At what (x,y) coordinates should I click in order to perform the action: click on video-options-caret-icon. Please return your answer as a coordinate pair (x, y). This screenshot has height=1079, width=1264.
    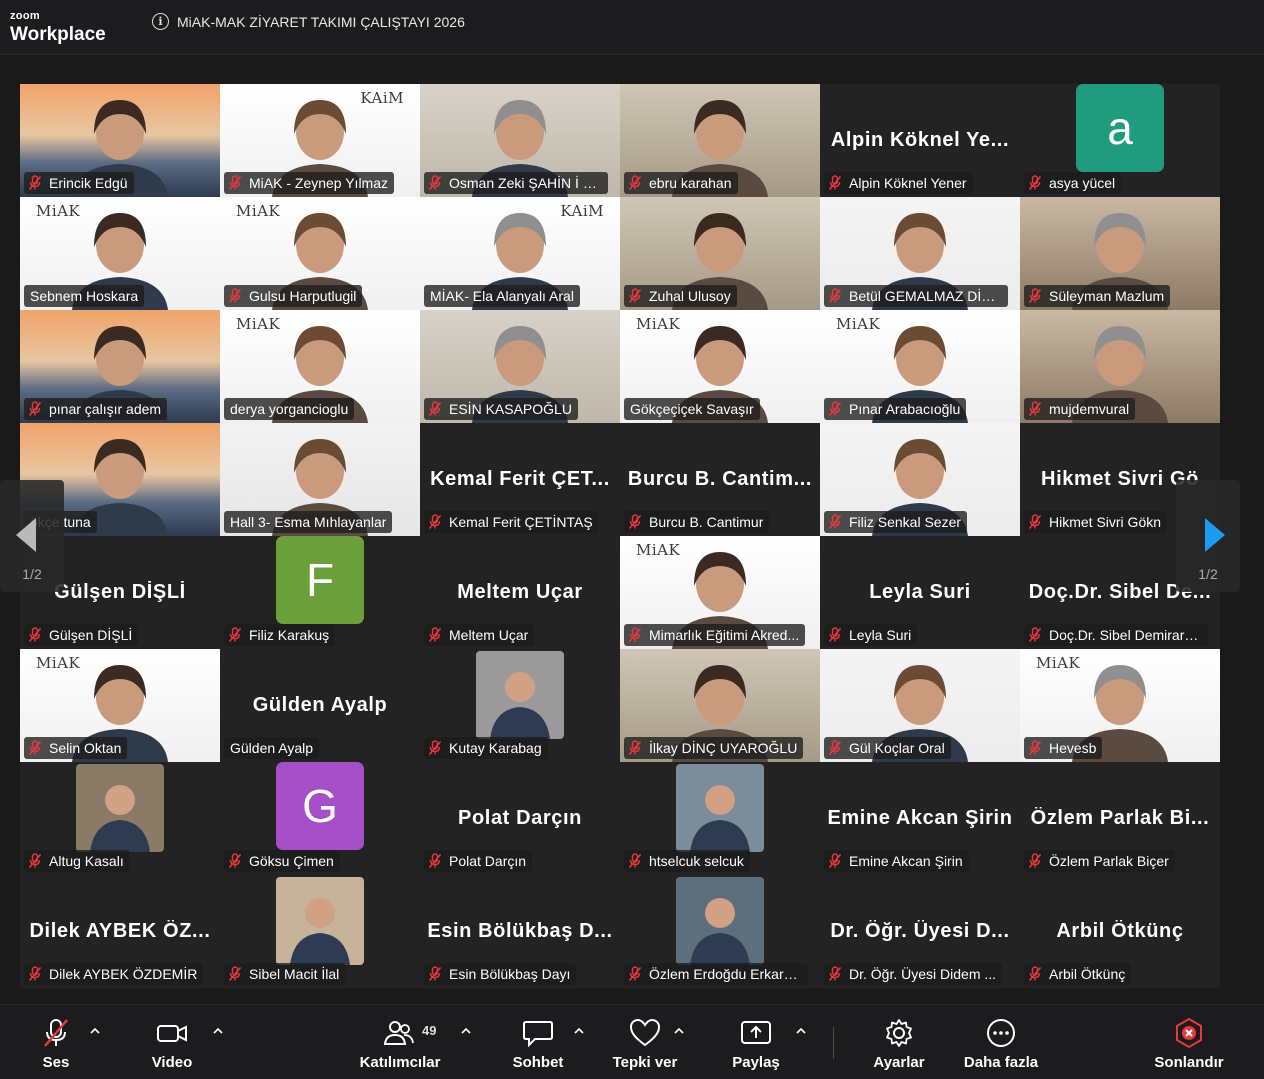
    Looking at the image, I should click on (218, 1031).